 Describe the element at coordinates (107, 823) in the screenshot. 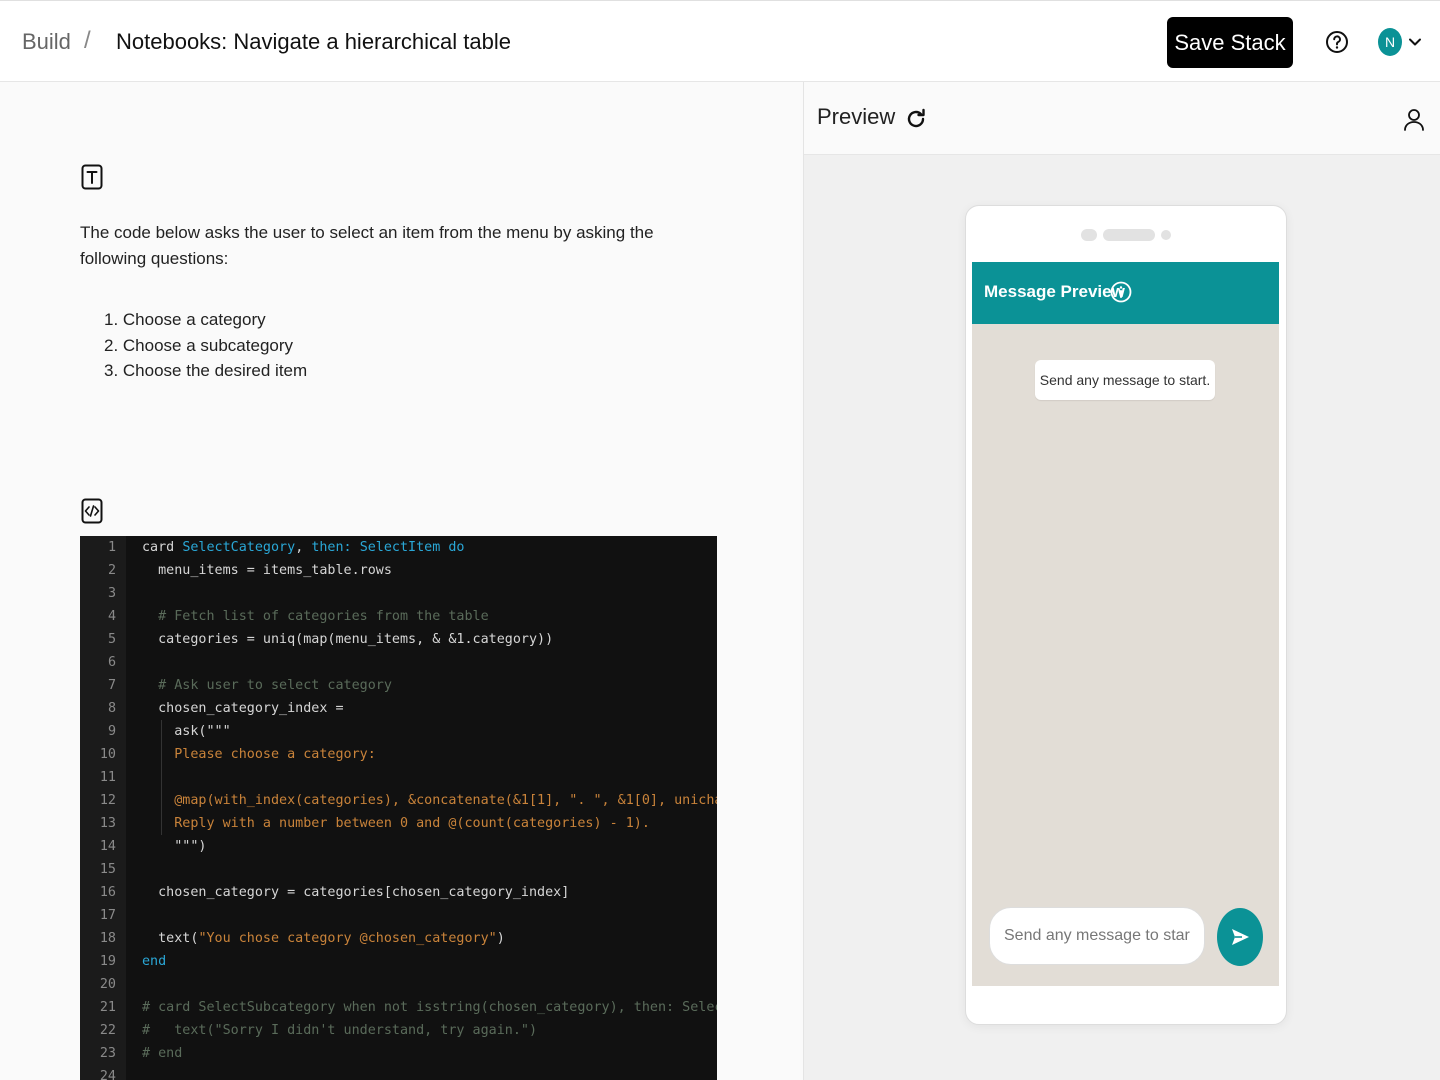

I see `line-number: 13` at that location.